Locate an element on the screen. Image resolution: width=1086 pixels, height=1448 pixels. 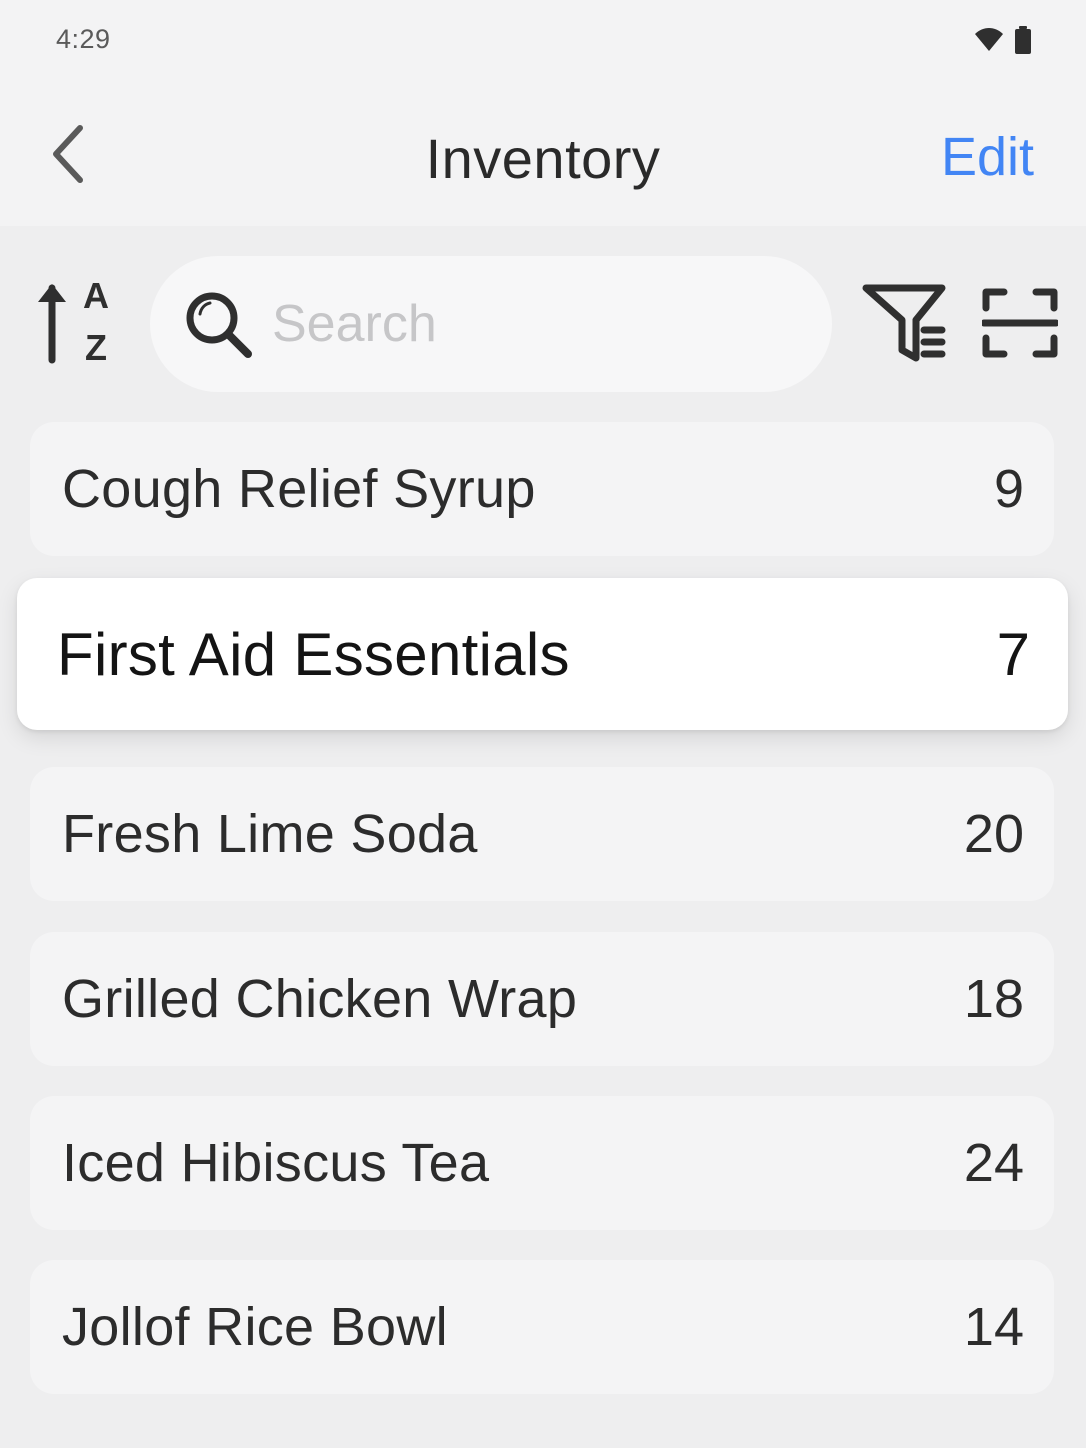
status-icons is located at coordinates (1003, 40).